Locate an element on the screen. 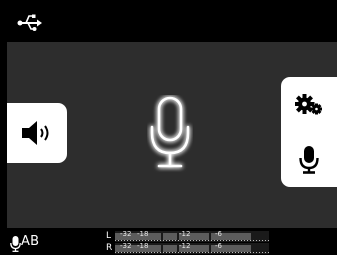  input-source-label: AB is located at coordinates (30, 241).